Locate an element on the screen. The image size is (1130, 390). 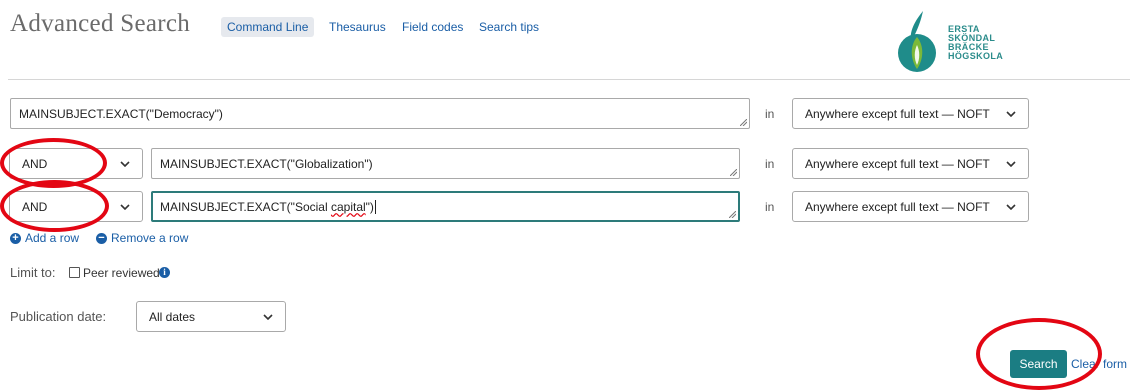
peer-reviewed-label: Peer reviewed is located at coordinates (121, 273).